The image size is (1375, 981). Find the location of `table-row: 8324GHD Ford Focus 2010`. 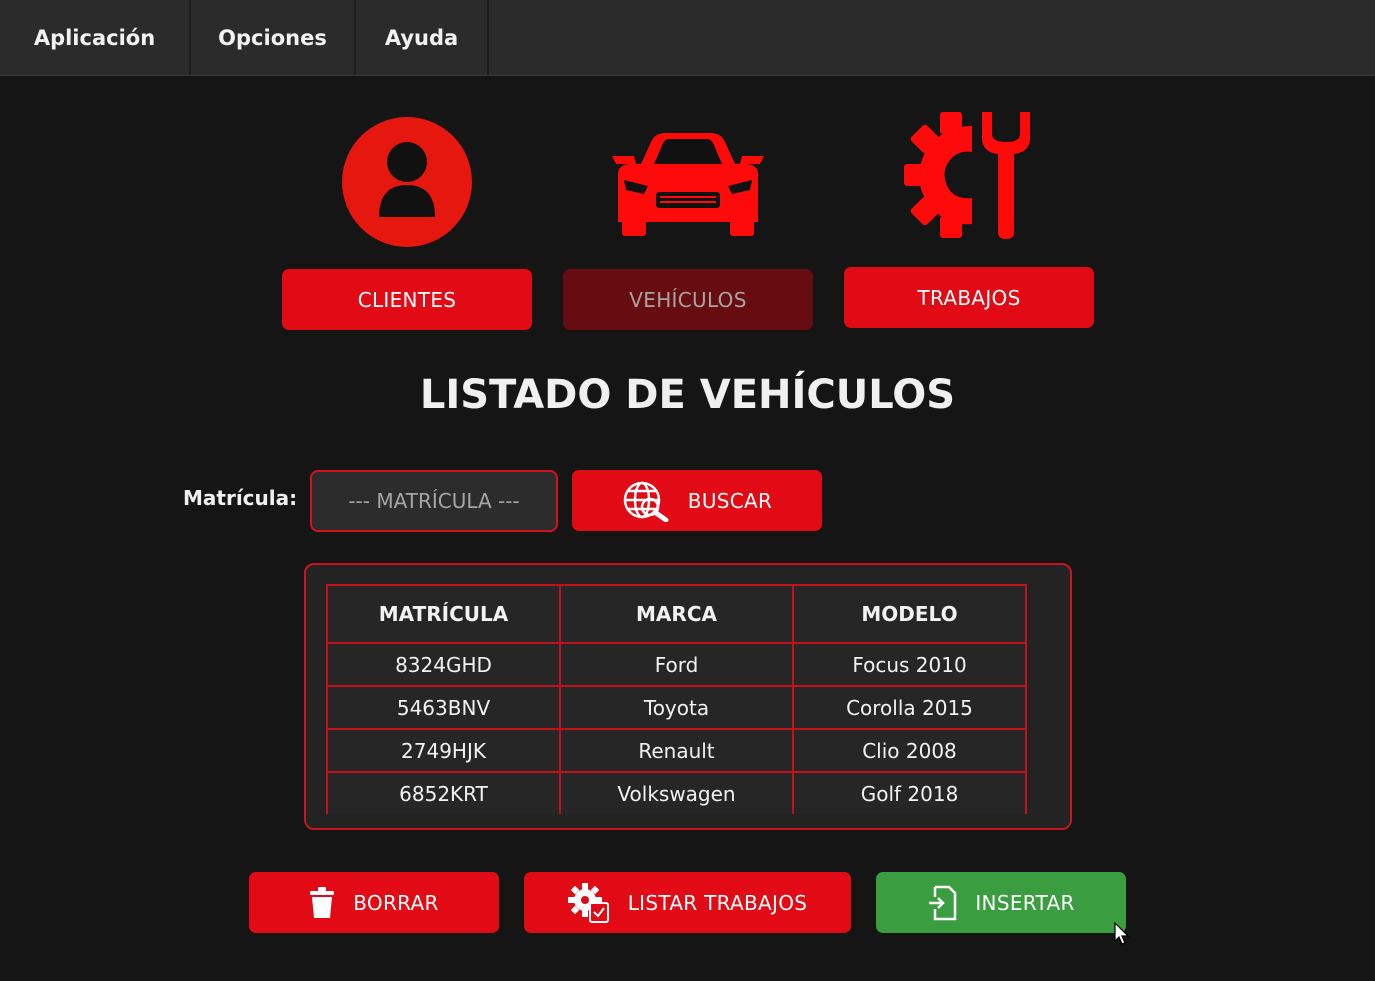

table-row: 8324GHD Ford Focus 2010 is located at coordinates (676, 664).